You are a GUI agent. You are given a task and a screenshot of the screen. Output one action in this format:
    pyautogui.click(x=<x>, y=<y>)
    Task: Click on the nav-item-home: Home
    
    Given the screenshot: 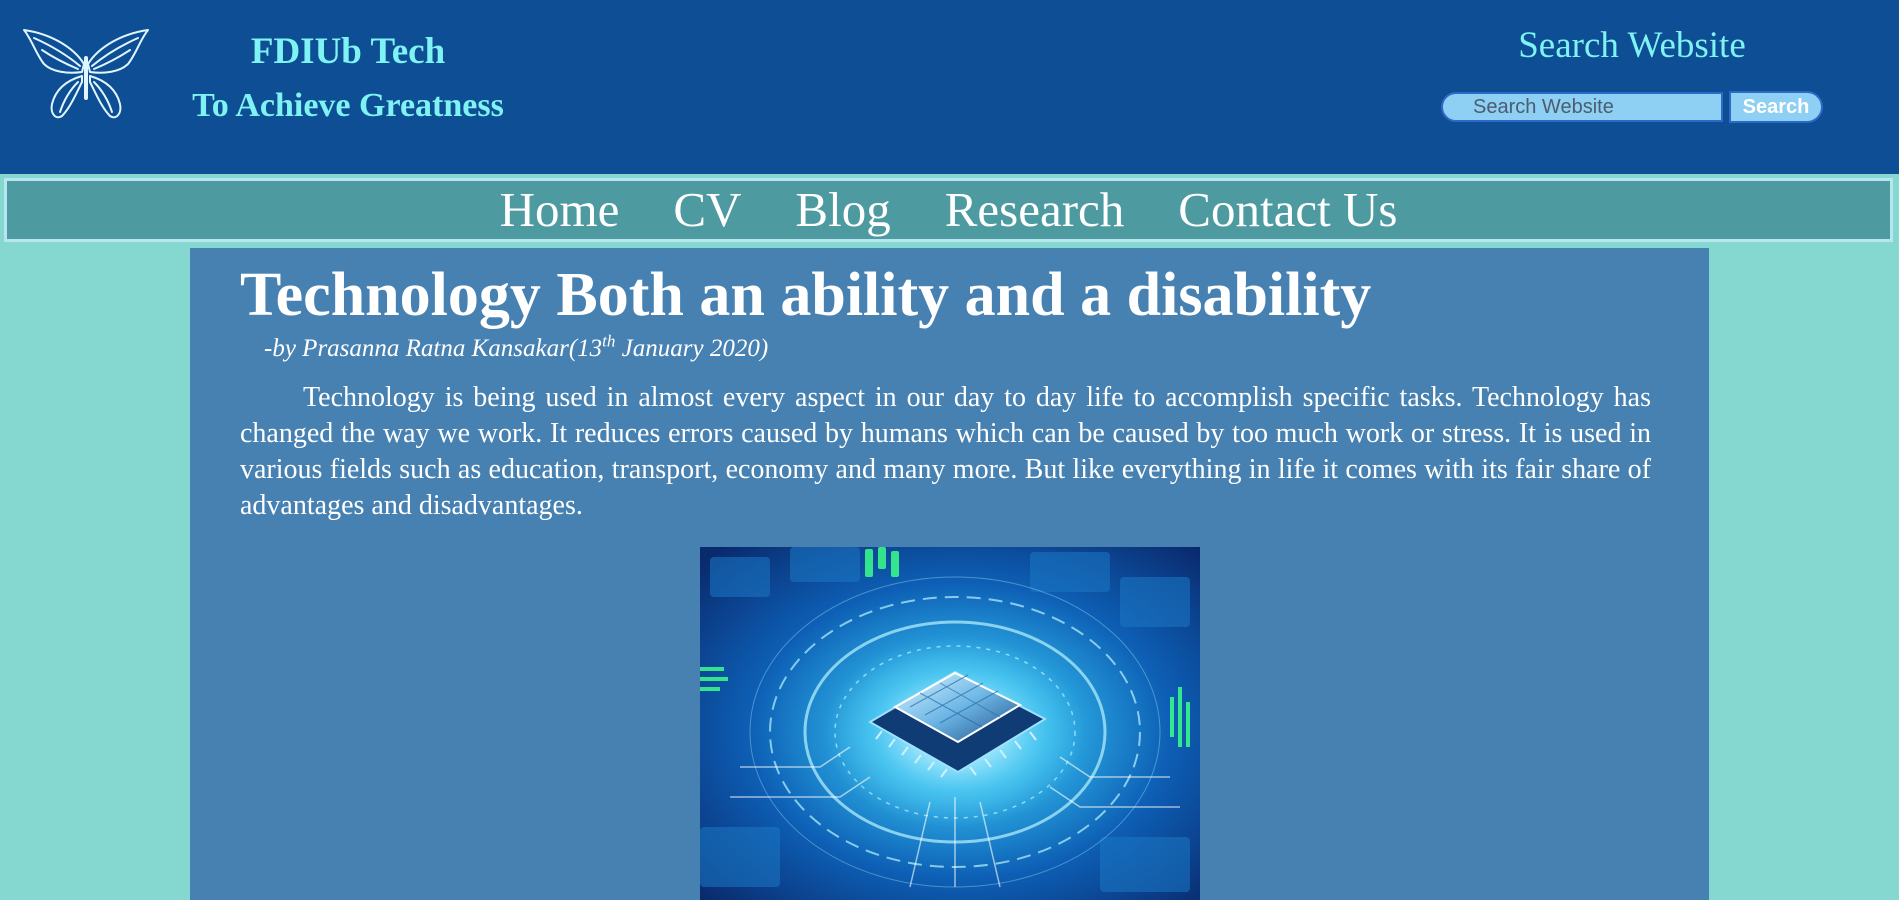 What is the action you would take?
    pyautogui.click(x=560, y=210)
    